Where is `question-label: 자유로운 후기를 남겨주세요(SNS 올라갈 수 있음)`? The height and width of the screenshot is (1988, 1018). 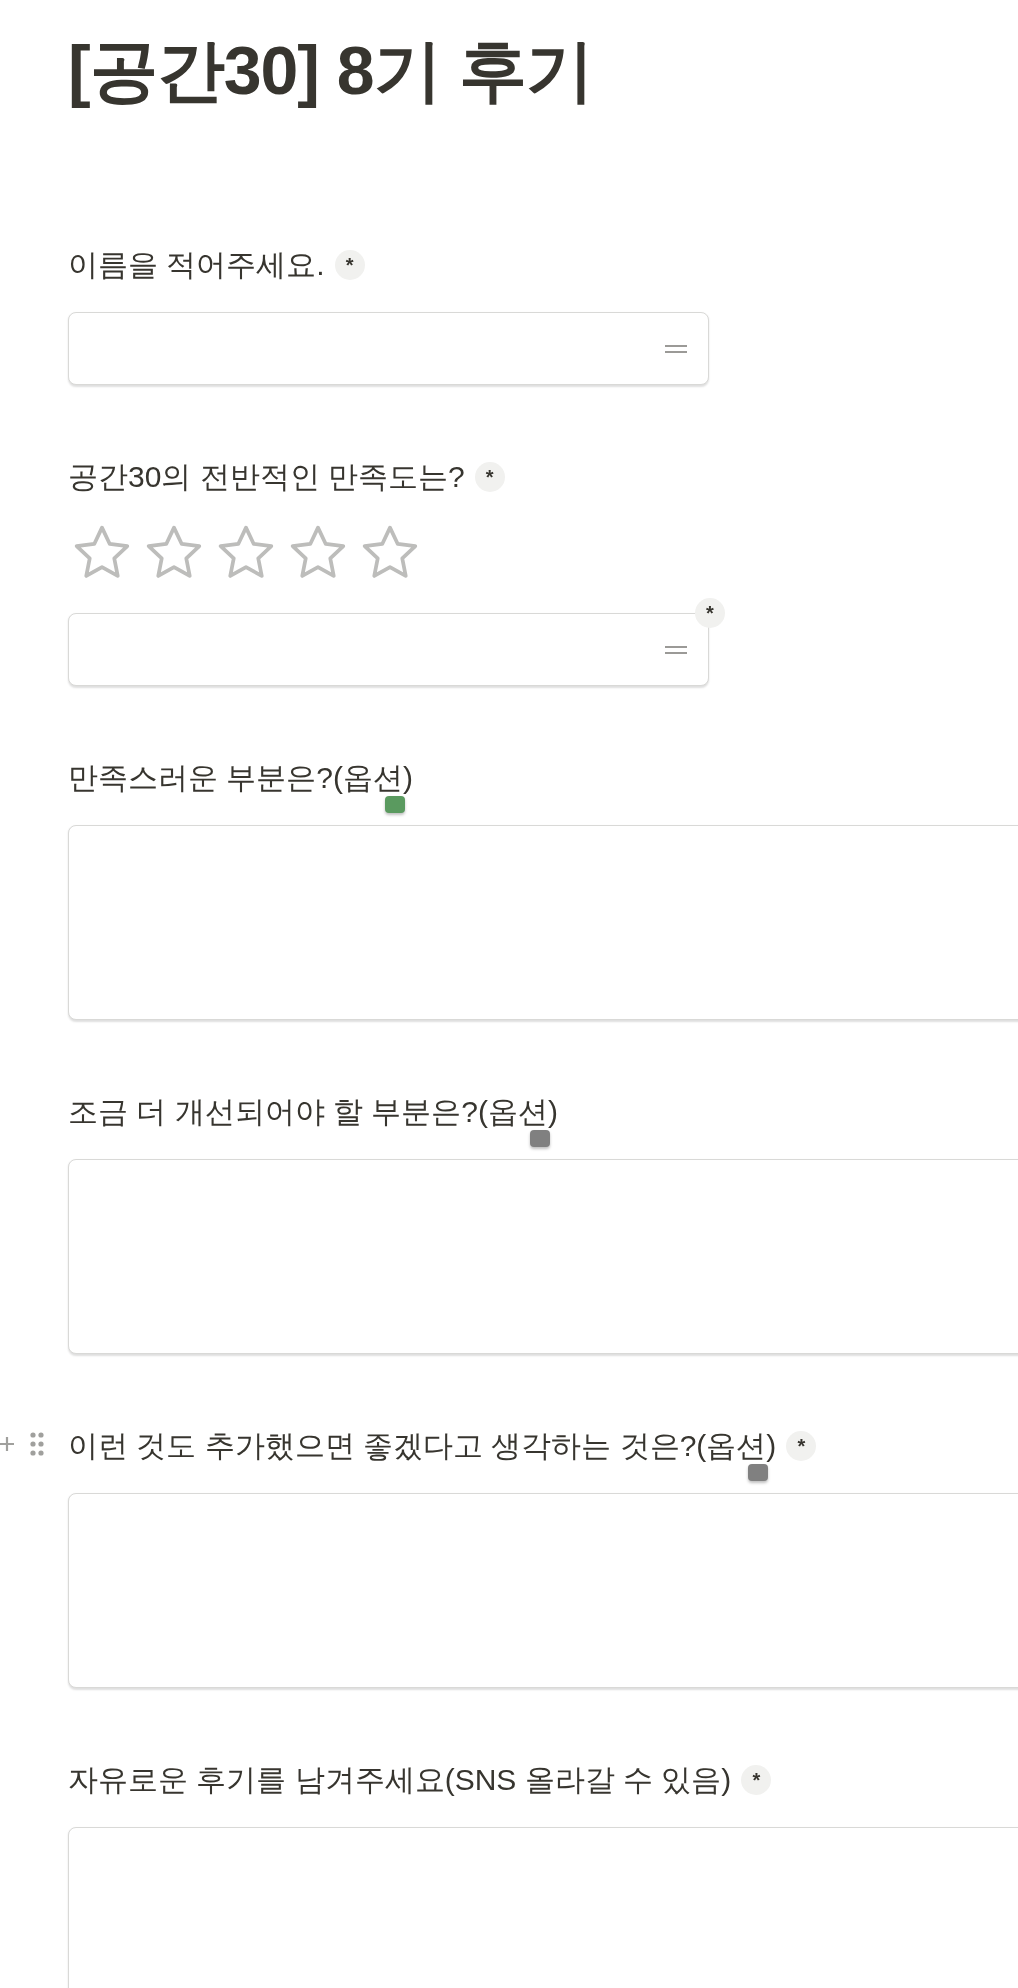 question-label: 자유로운 후기를 남겨주세요(SNS 올라갈 수 있음) is located at coordinates (400, 1779).